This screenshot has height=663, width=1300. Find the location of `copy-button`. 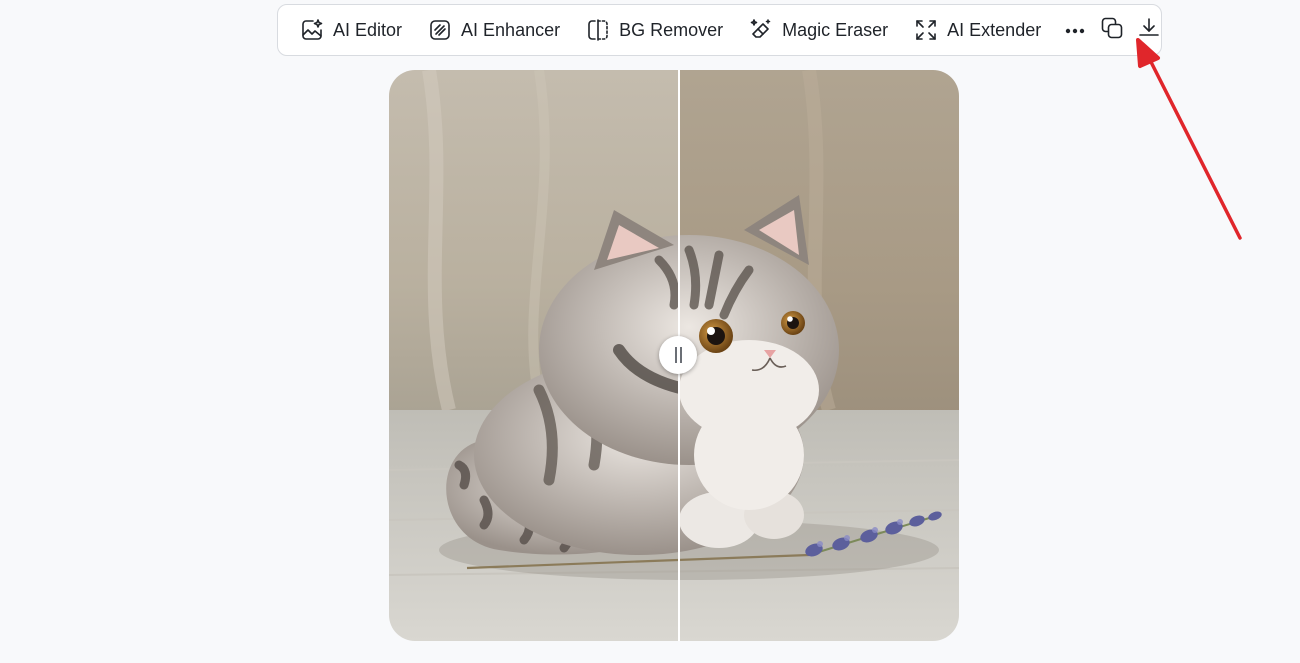

copy-button is located at coordinates (1112, 30).